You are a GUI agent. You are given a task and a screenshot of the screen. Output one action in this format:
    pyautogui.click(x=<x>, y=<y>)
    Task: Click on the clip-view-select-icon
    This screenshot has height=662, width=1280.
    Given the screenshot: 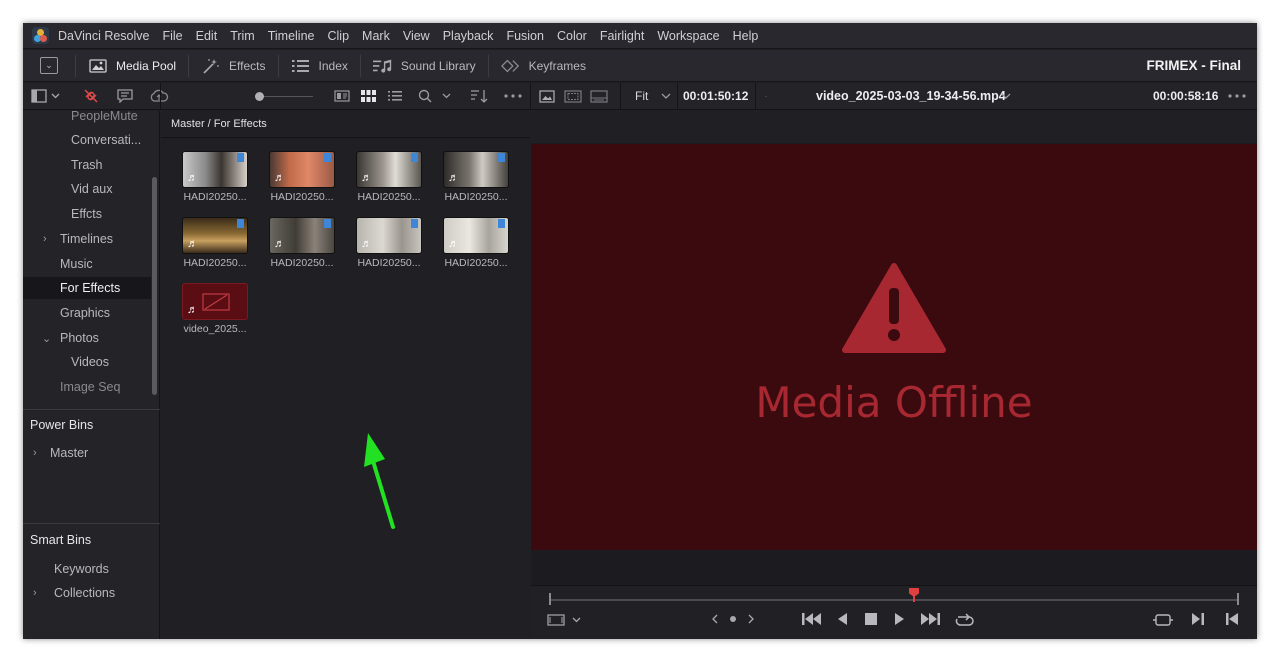 What is the action you would take?
    pyautogui.click(x=565, y=620)
    